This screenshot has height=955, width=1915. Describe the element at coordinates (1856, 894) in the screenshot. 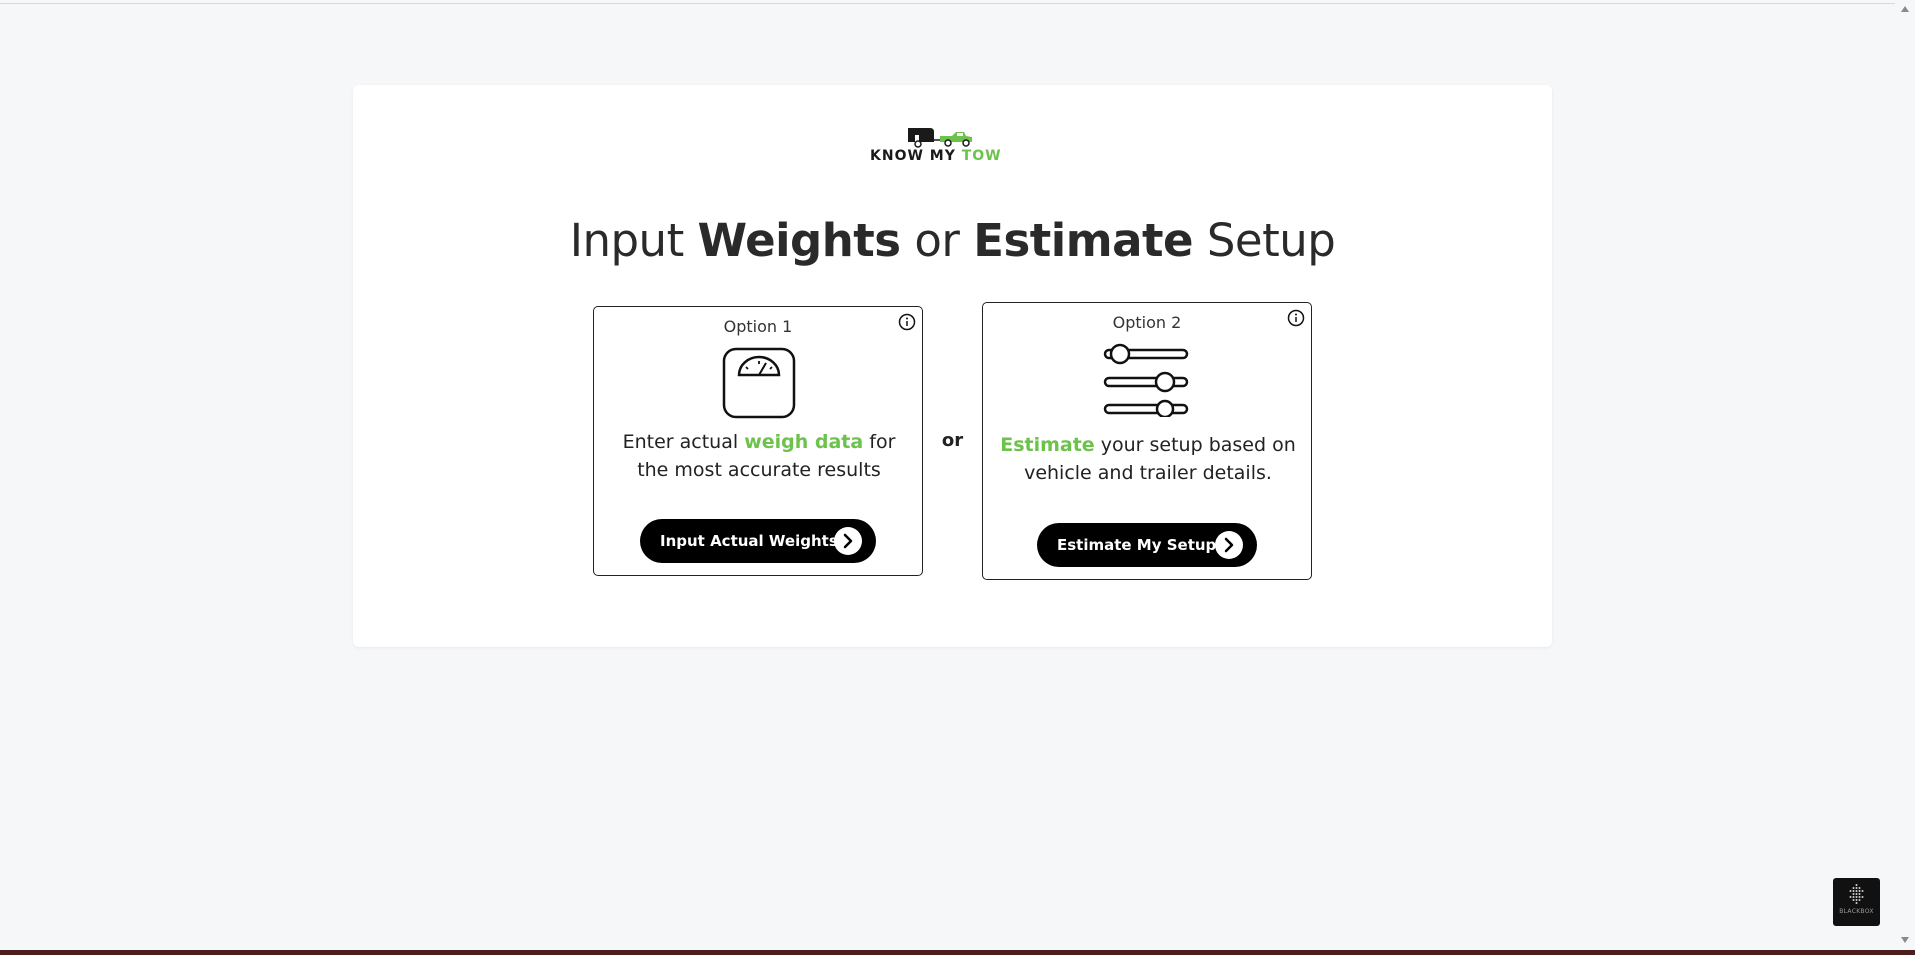

I see `blackbox-logo-icon` at that location.